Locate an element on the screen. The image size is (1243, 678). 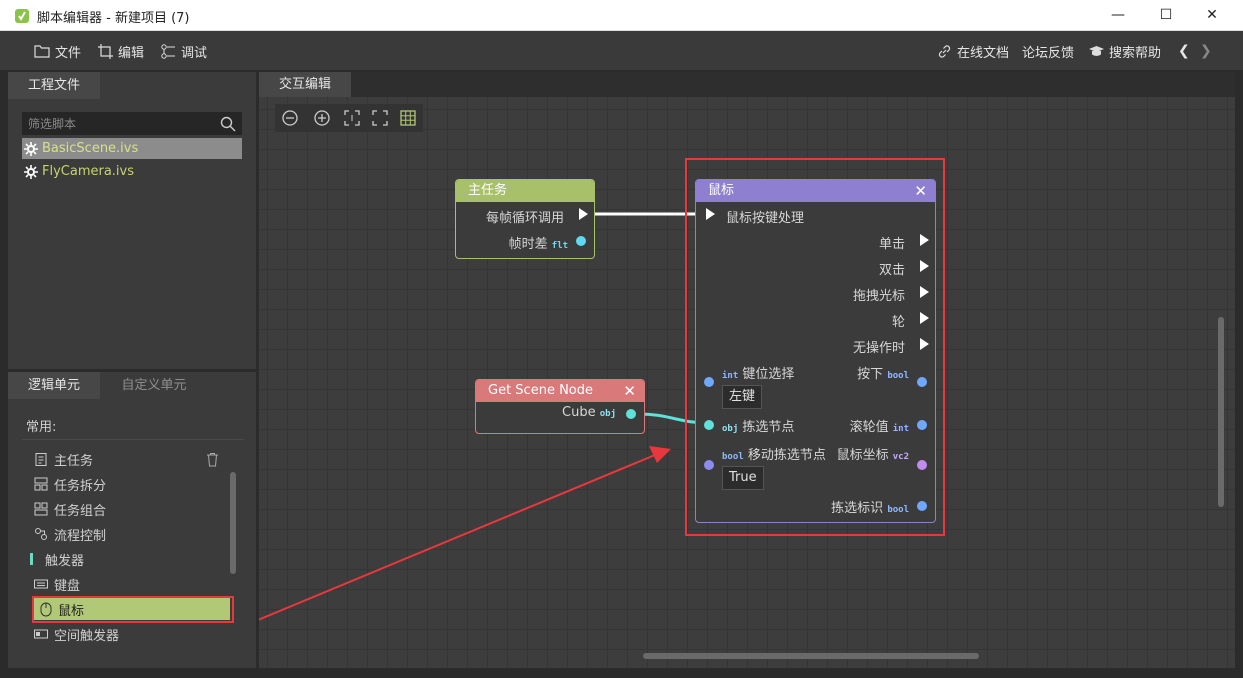
file-name: BasicScene.ivs is located at coordinates (90, 148).